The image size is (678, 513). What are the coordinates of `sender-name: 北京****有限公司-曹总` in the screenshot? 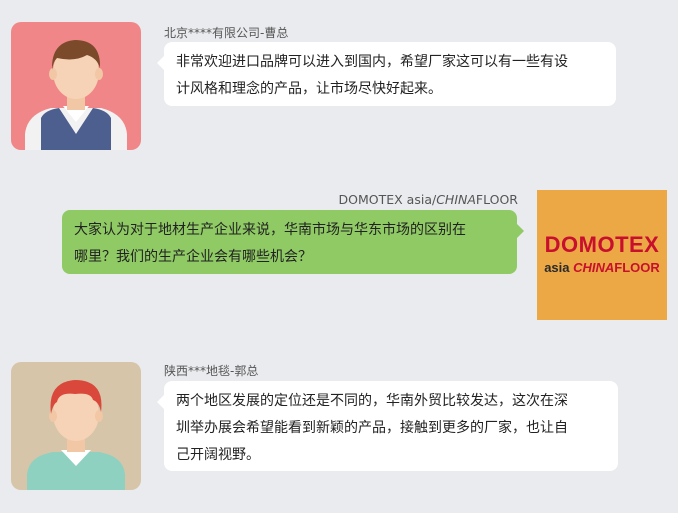 It's located at (226, 33).